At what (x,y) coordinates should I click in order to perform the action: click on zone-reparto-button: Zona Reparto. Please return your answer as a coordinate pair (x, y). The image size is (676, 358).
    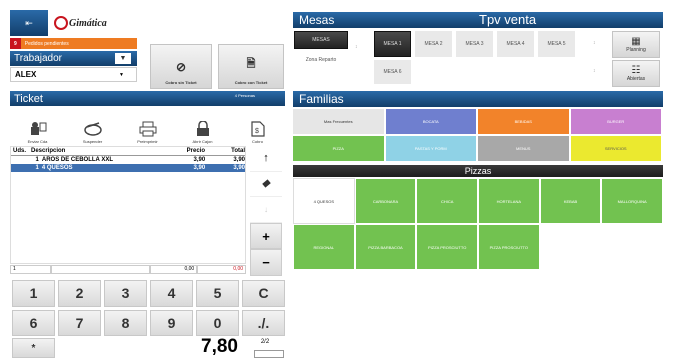
    Looking at the image, I should click on (321, 60).